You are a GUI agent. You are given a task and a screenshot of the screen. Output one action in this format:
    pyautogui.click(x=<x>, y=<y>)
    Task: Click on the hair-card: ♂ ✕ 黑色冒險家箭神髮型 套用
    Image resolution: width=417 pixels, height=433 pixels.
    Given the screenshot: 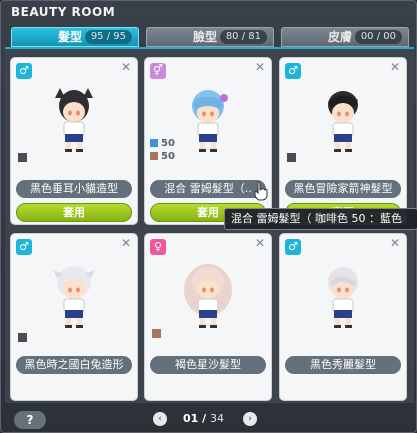 What is the action you would take?
    pyautogui.click(x=343, y=141)
    